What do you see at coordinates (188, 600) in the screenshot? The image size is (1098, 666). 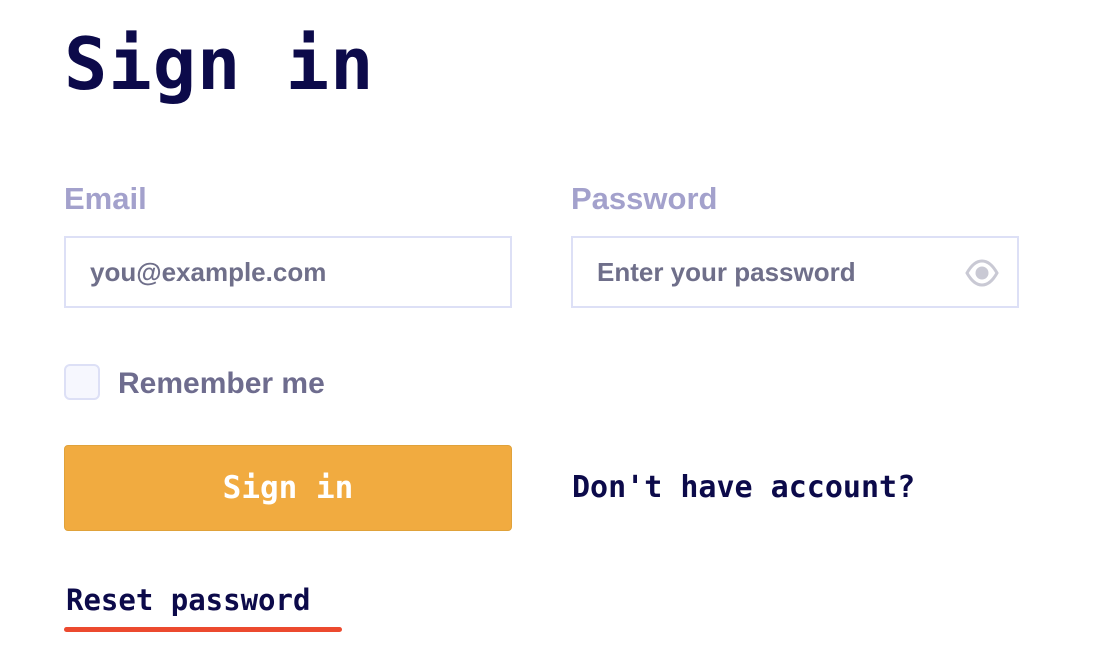 I see `reset-password-link: Reset password` at bounding box center [188, 600].